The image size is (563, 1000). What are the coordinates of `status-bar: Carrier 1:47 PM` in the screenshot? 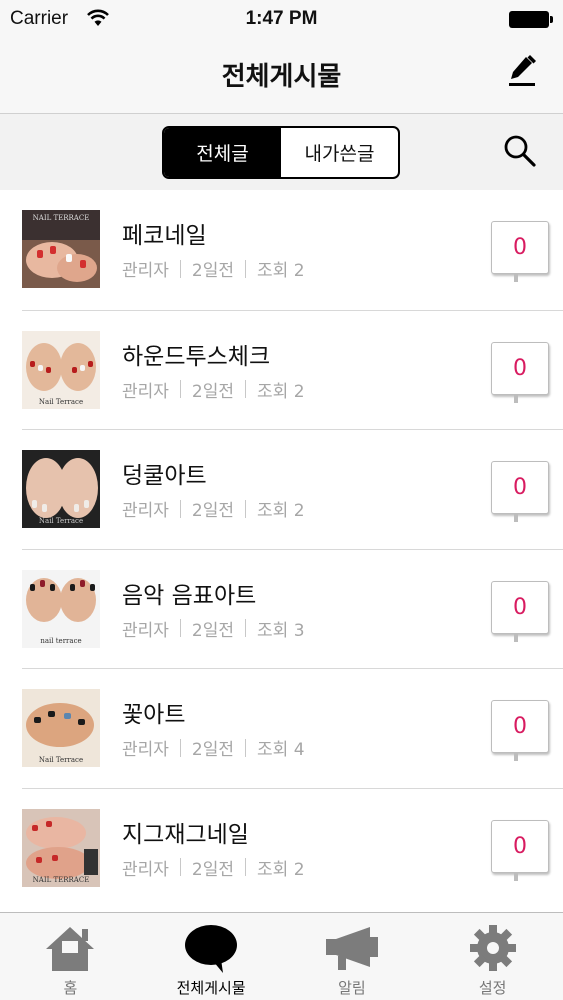 It's located at (281, 20).